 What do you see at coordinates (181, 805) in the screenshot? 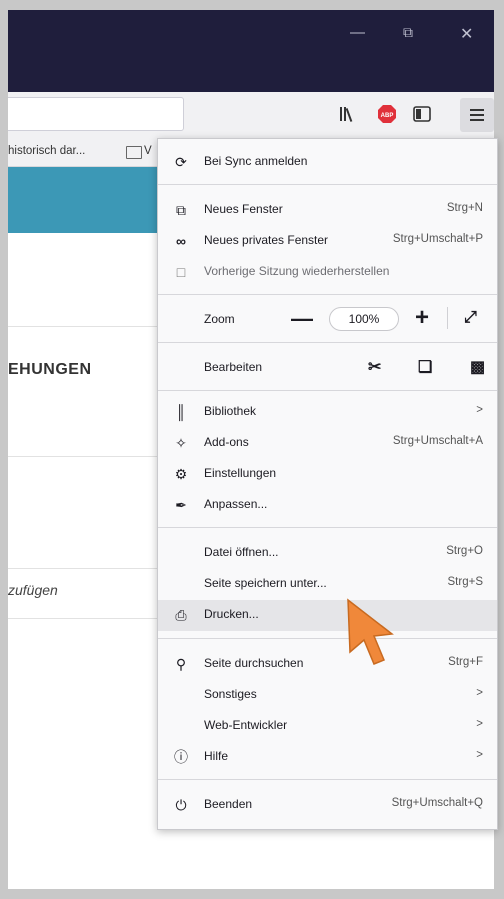
I see `power-icon: ⏻` at bounding box center [181, 805].